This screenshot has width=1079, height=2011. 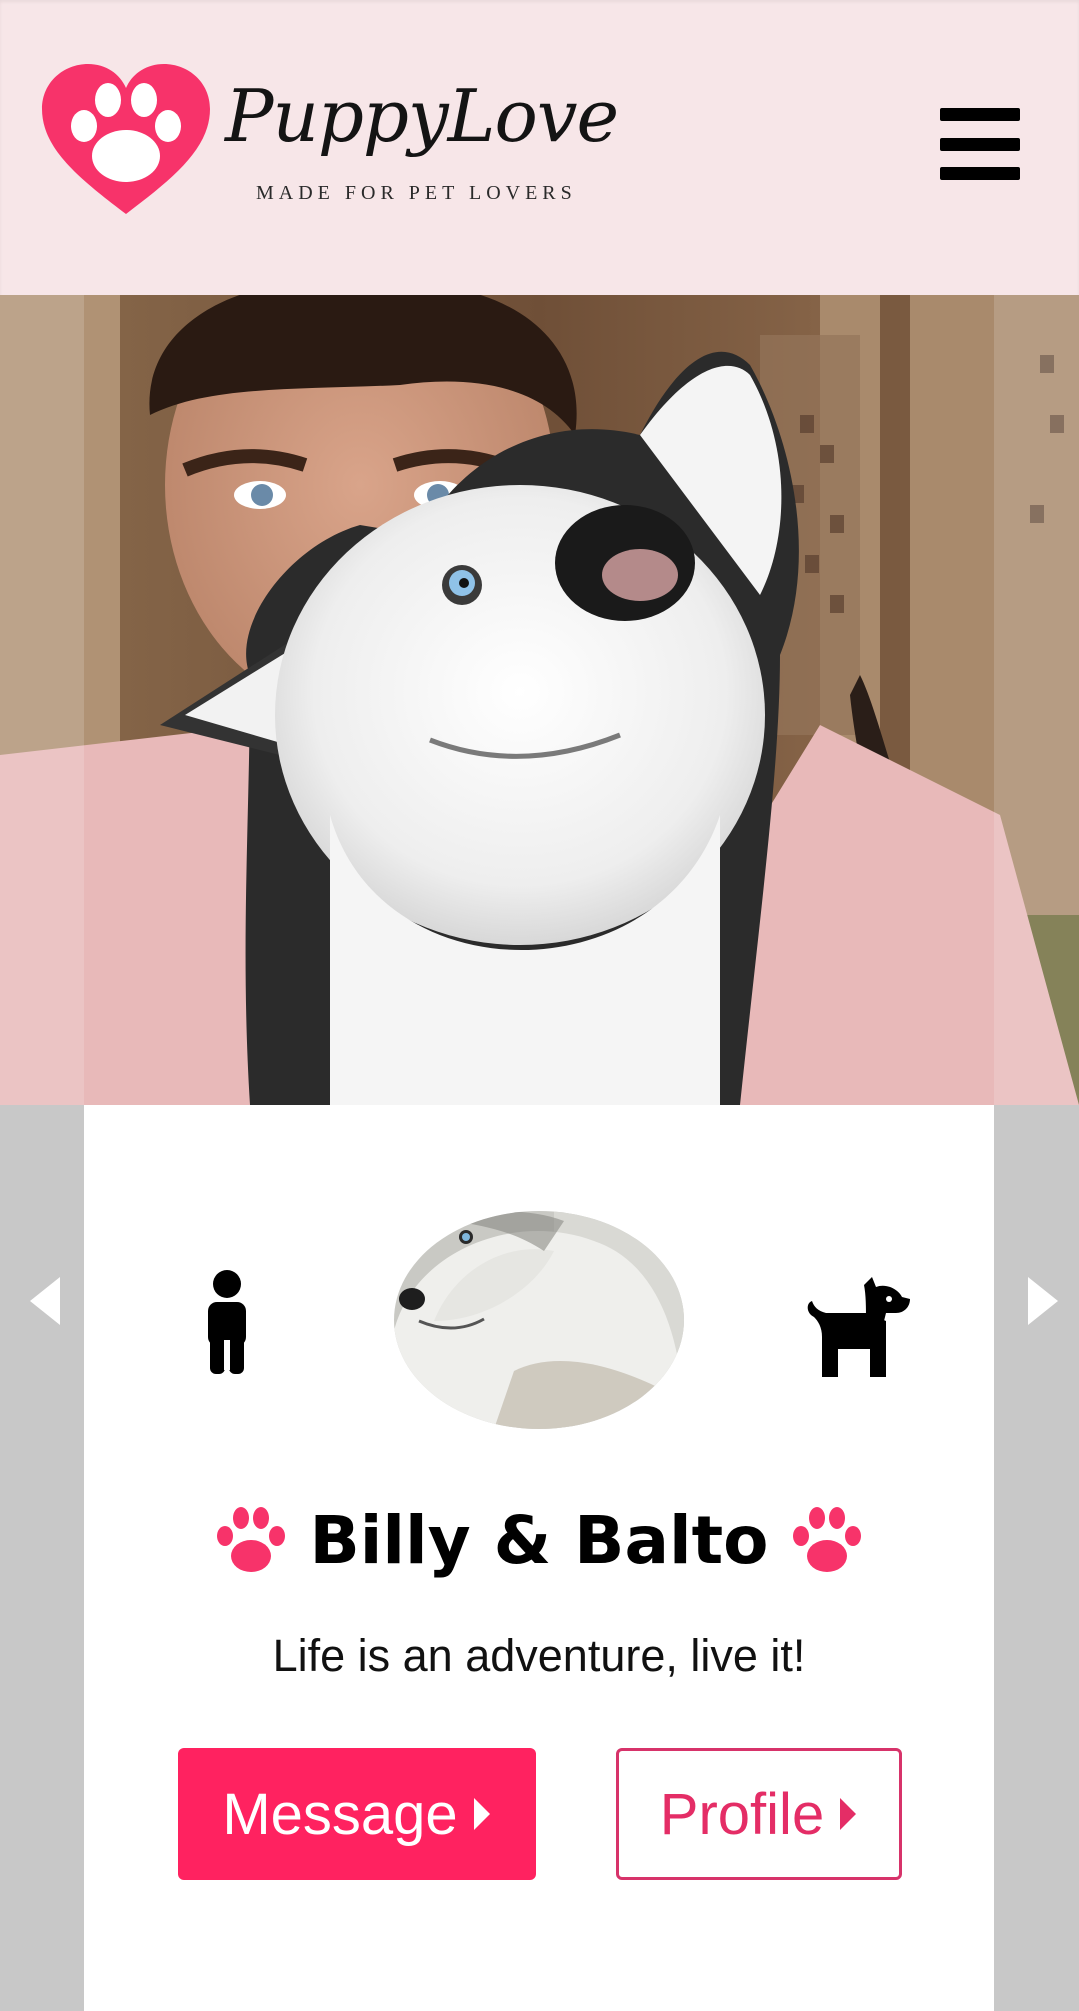 What do you see at coordinates (416, 193) in the screenshot?
I see `brand-tagline: MADE FOR PET LOVERS` at bounding box center [416, 193].